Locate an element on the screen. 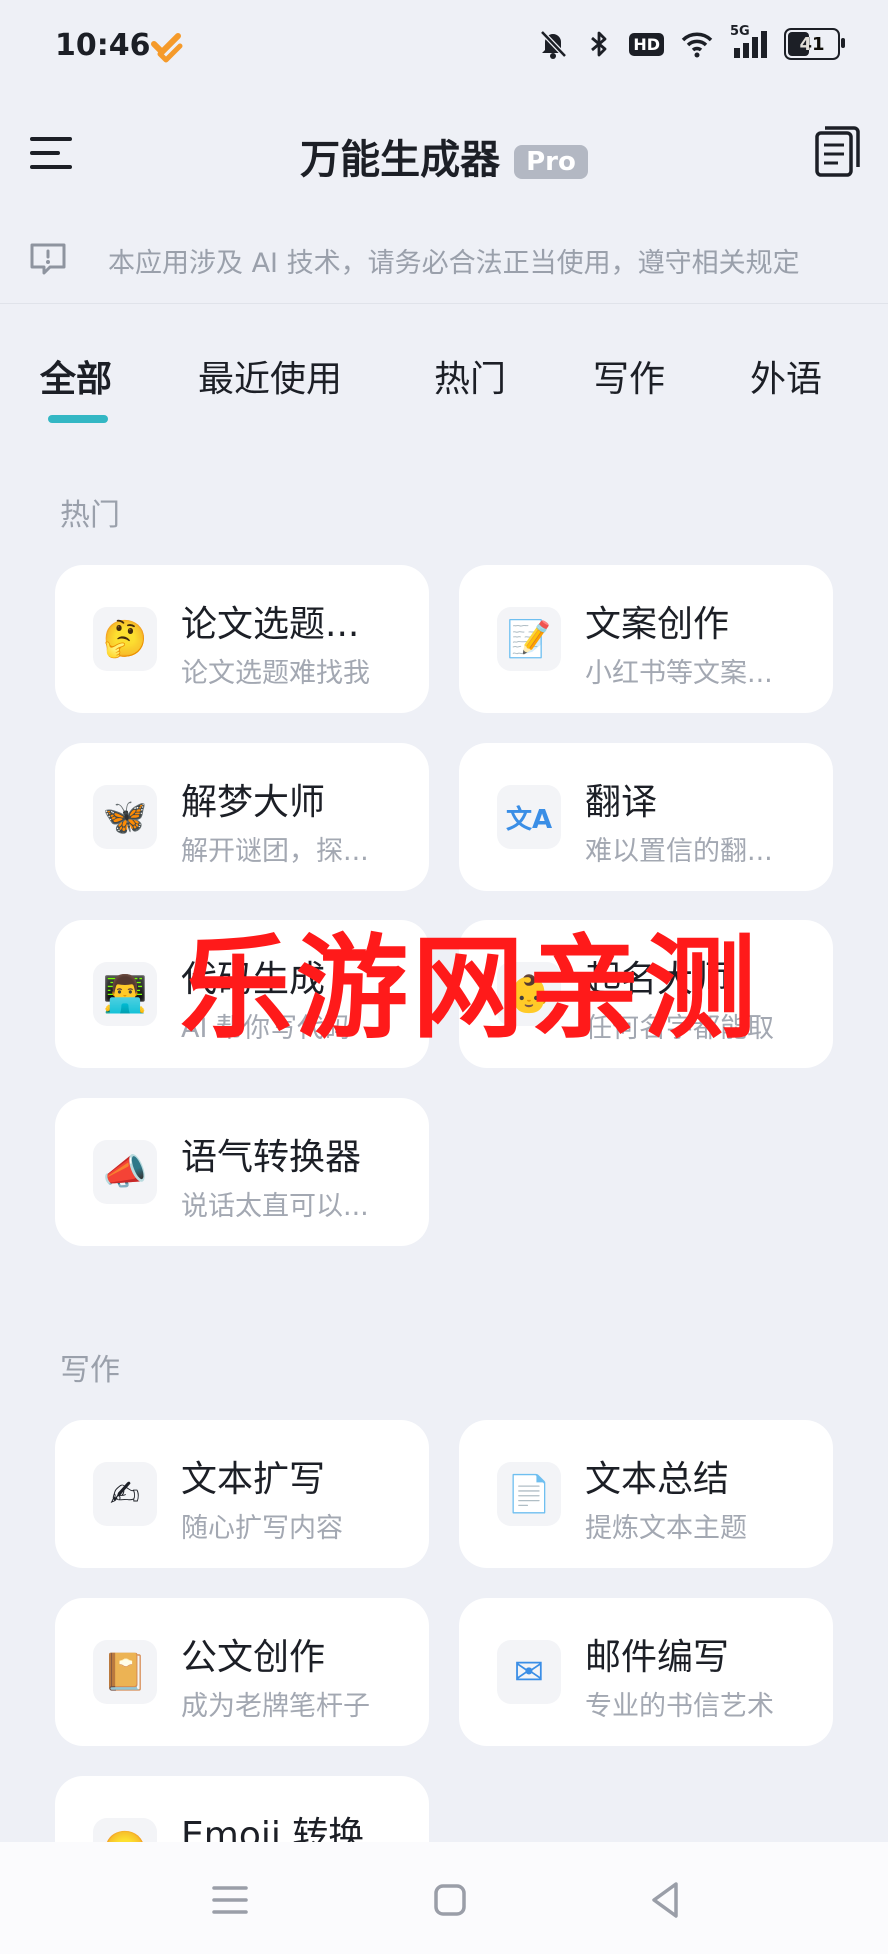 This screenshot has height=1954, width=888. tool-card: 📔 公文创作 成为老牌笔杆子 is located at coordinates (242, 1672).